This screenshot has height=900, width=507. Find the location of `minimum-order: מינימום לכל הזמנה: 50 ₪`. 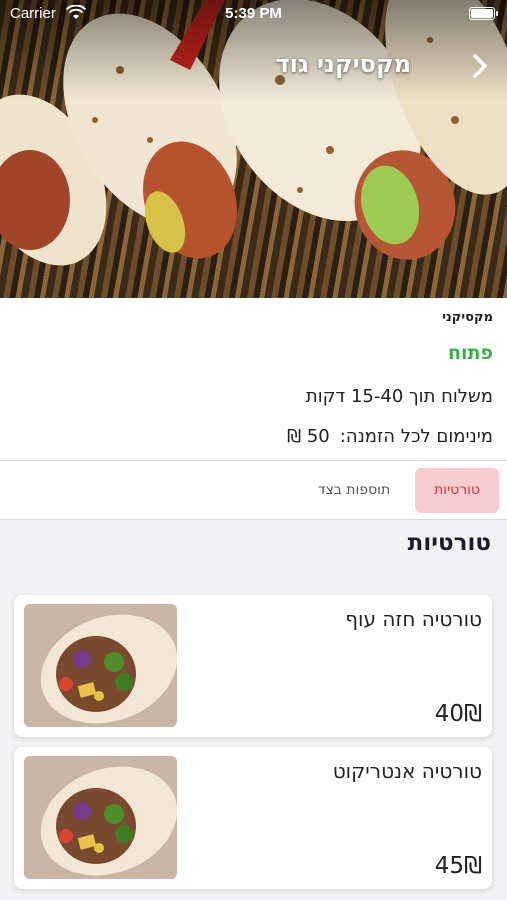

minimum-order: מינימום לכל הזמנה: 50 ₪ is located at coordinates (390, 436).